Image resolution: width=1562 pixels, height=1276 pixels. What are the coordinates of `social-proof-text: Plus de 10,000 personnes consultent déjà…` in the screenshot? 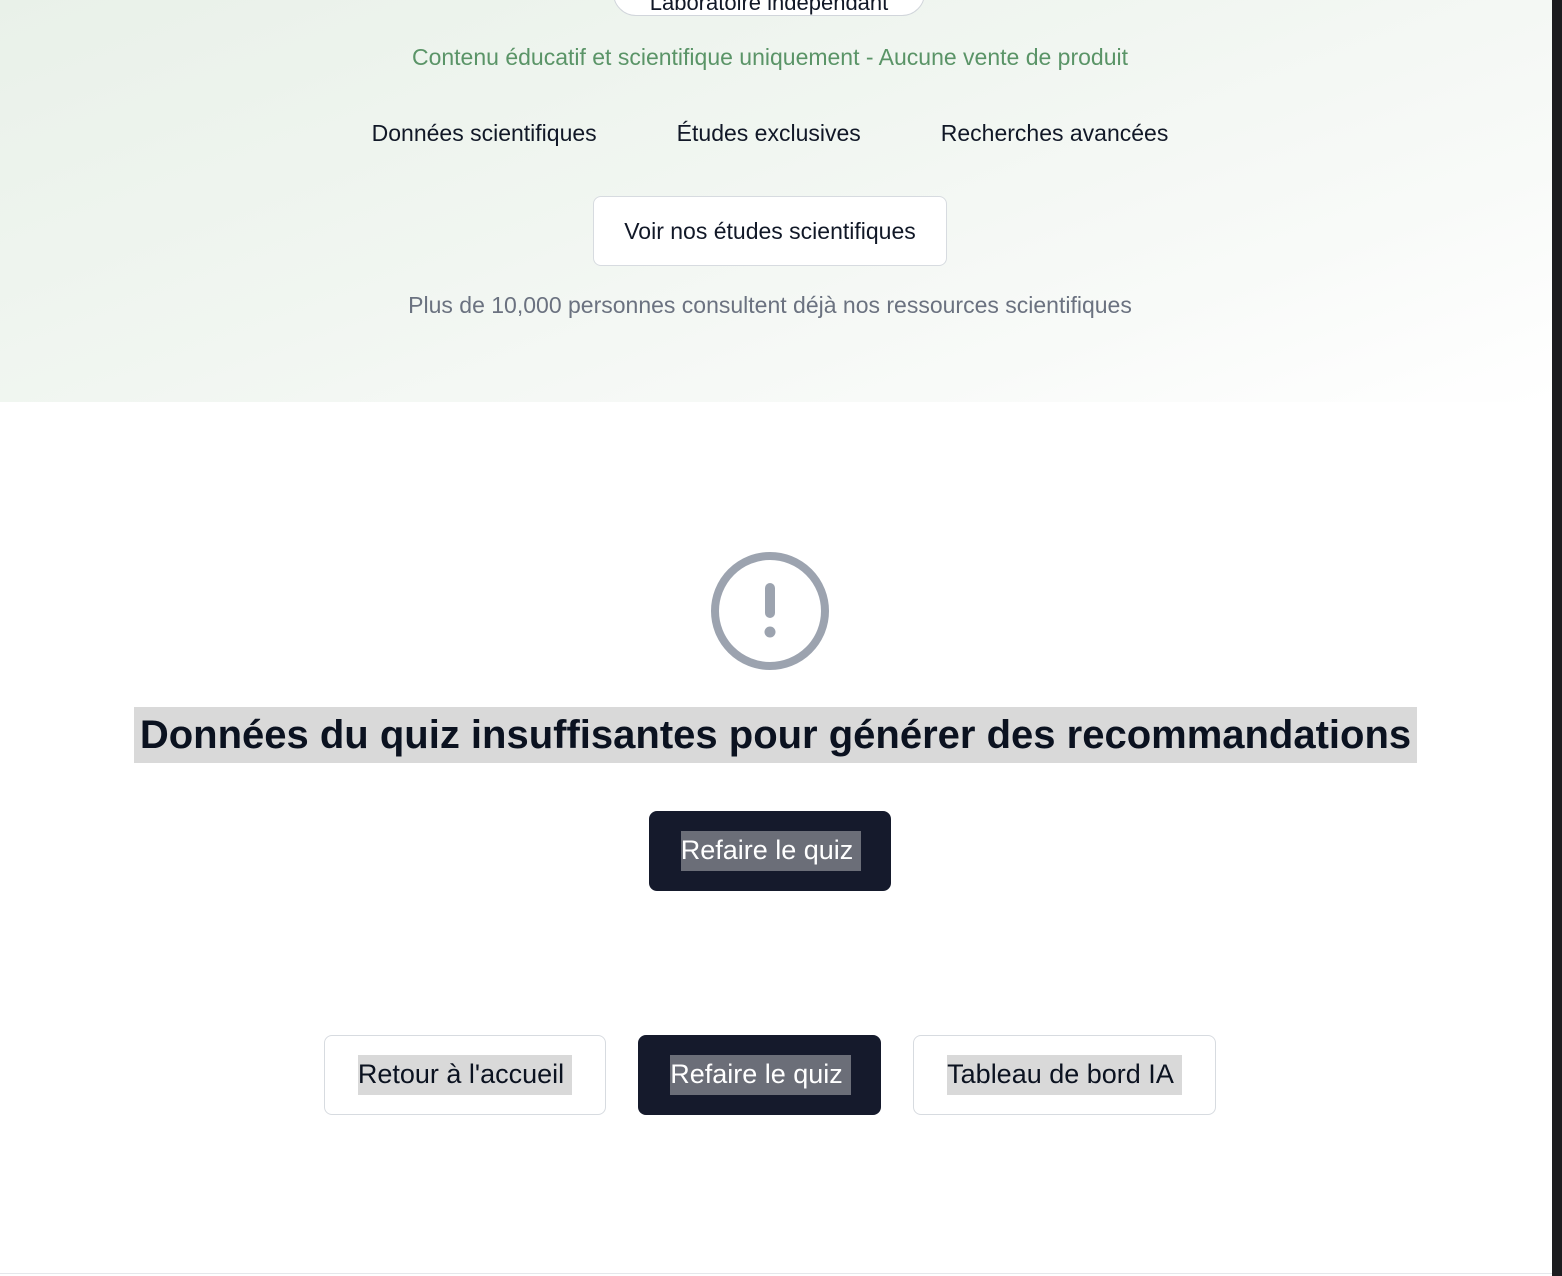 It's located at (770, 305).